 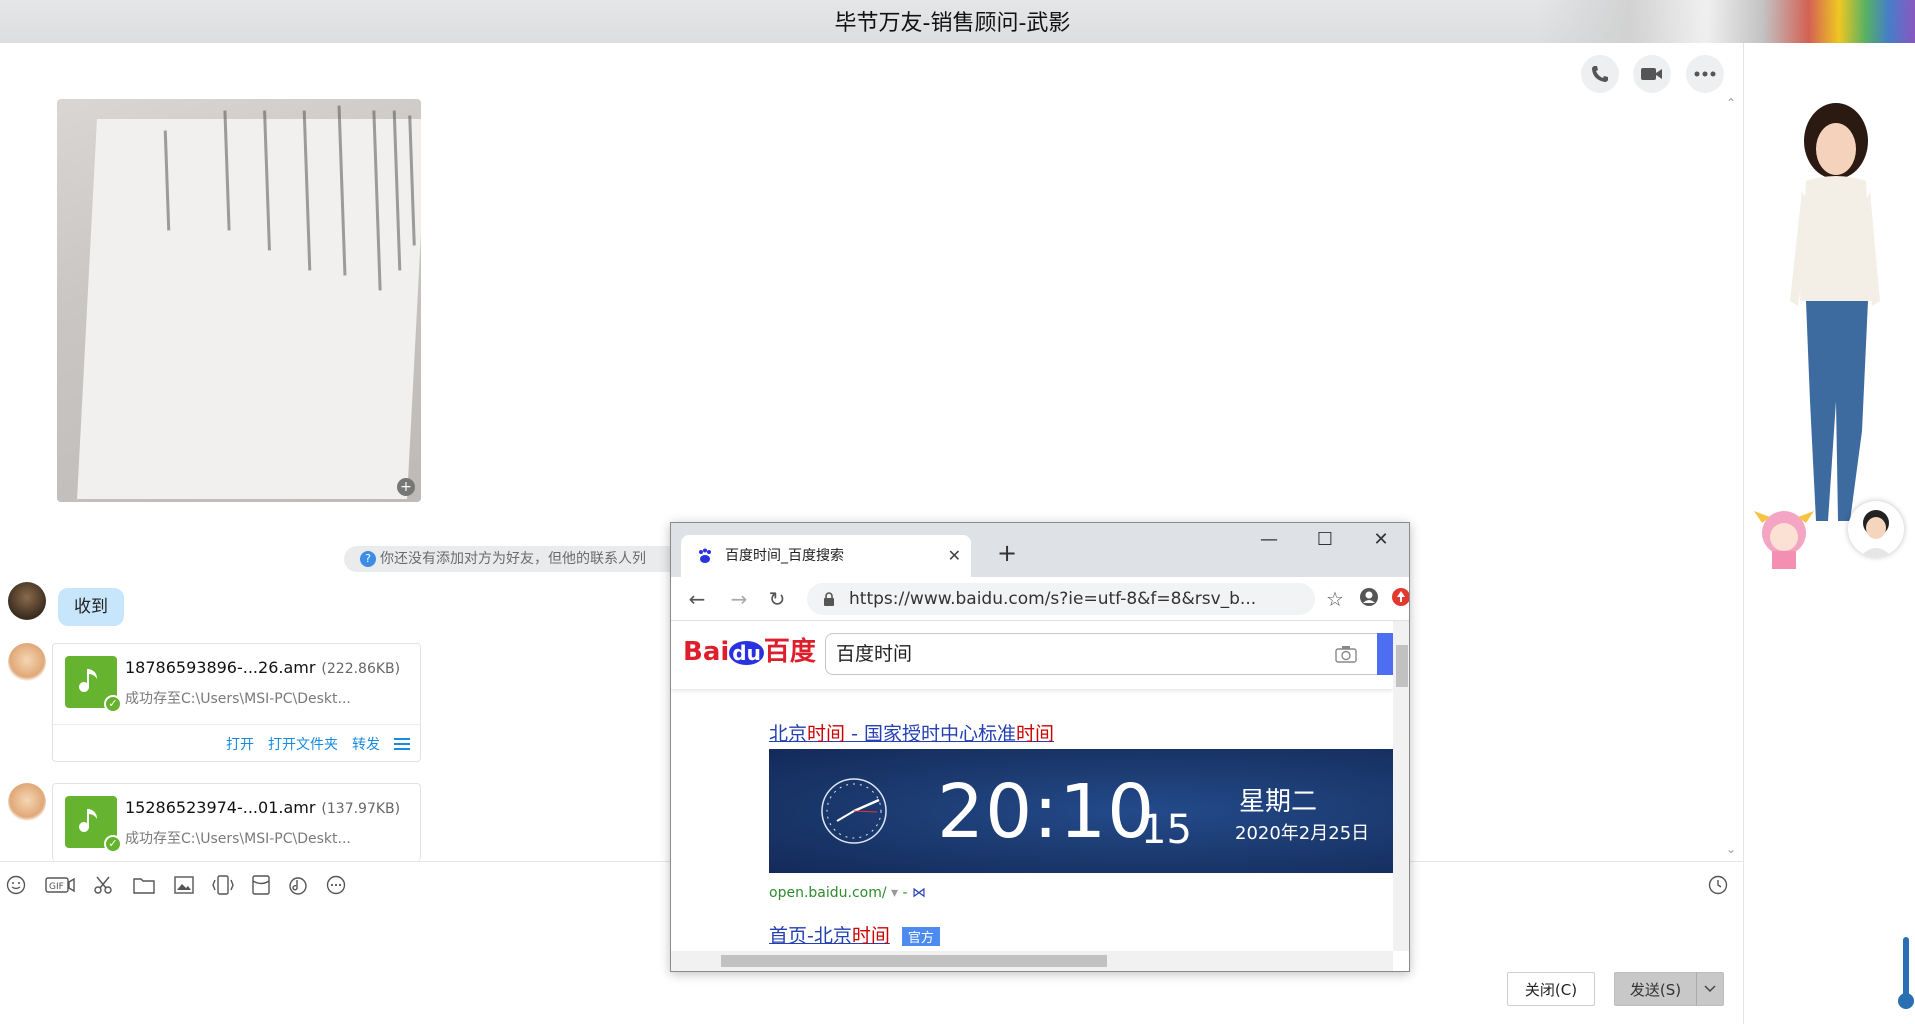 I want to click on forward-link: 转发, so click(x=366, y=744).